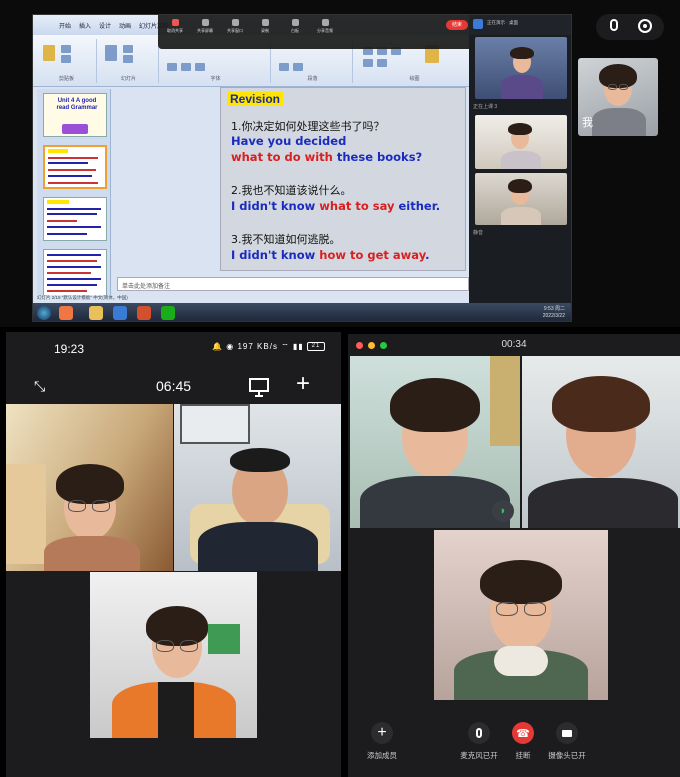  What do you see at coordinates (567, 733) in the screenshot?
I see `camera-icon` at bounding box center [567, 733].